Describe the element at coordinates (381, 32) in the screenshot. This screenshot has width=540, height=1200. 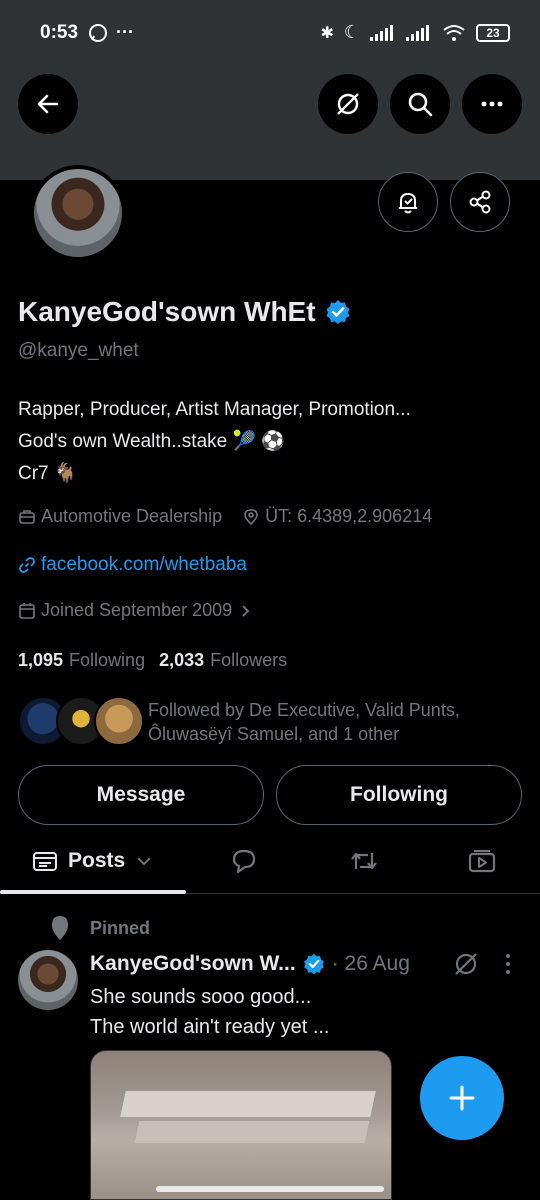
I see `signal-icon` at that location.